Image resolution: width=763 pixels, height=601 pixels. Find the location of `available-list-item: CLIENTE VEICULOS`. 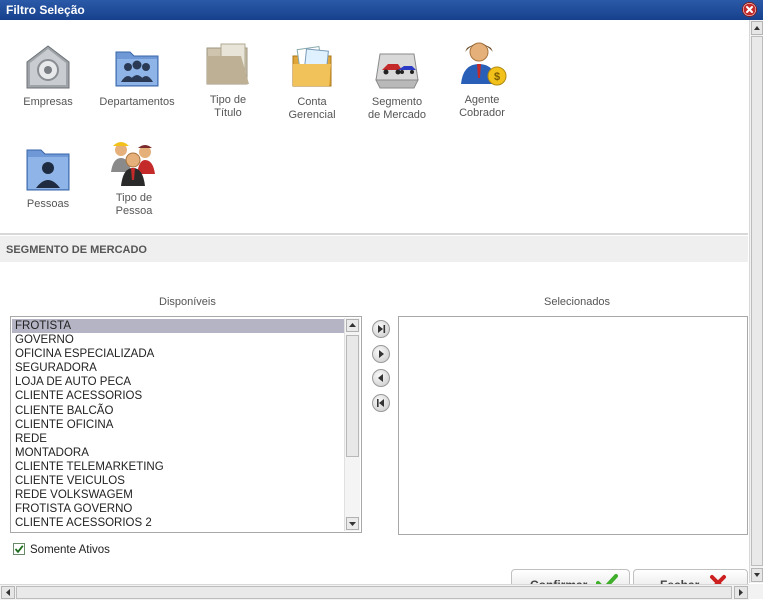

available-list-item: CLIENTE VEICULOS is located at coordinates (178, 481).